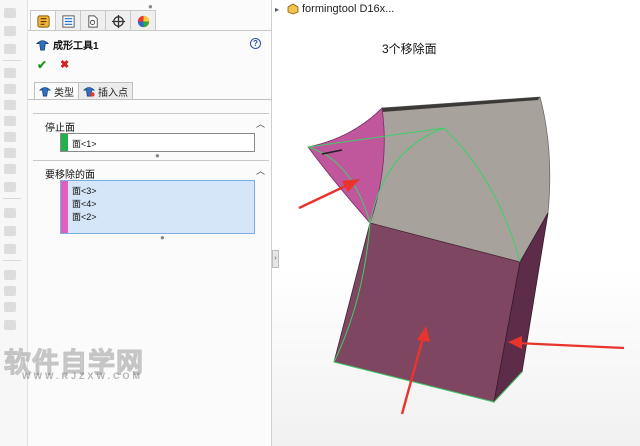 The image size is (640, 446). I want to click on tab-configuration-manager, so click(93, 20).